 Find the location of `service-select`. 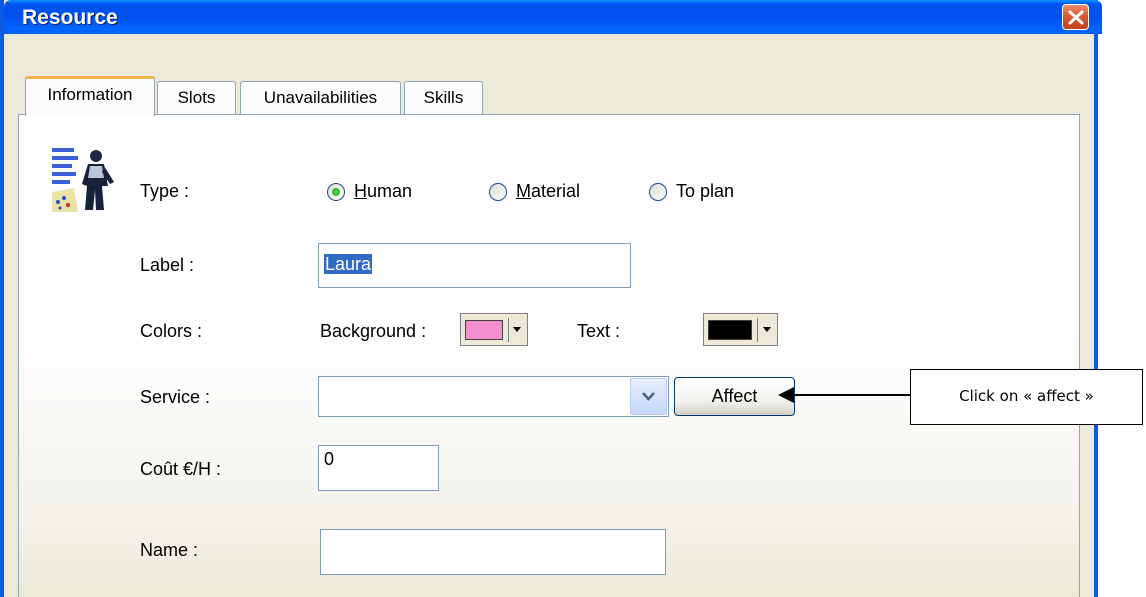

service-select is located at coordinates (493, 396).